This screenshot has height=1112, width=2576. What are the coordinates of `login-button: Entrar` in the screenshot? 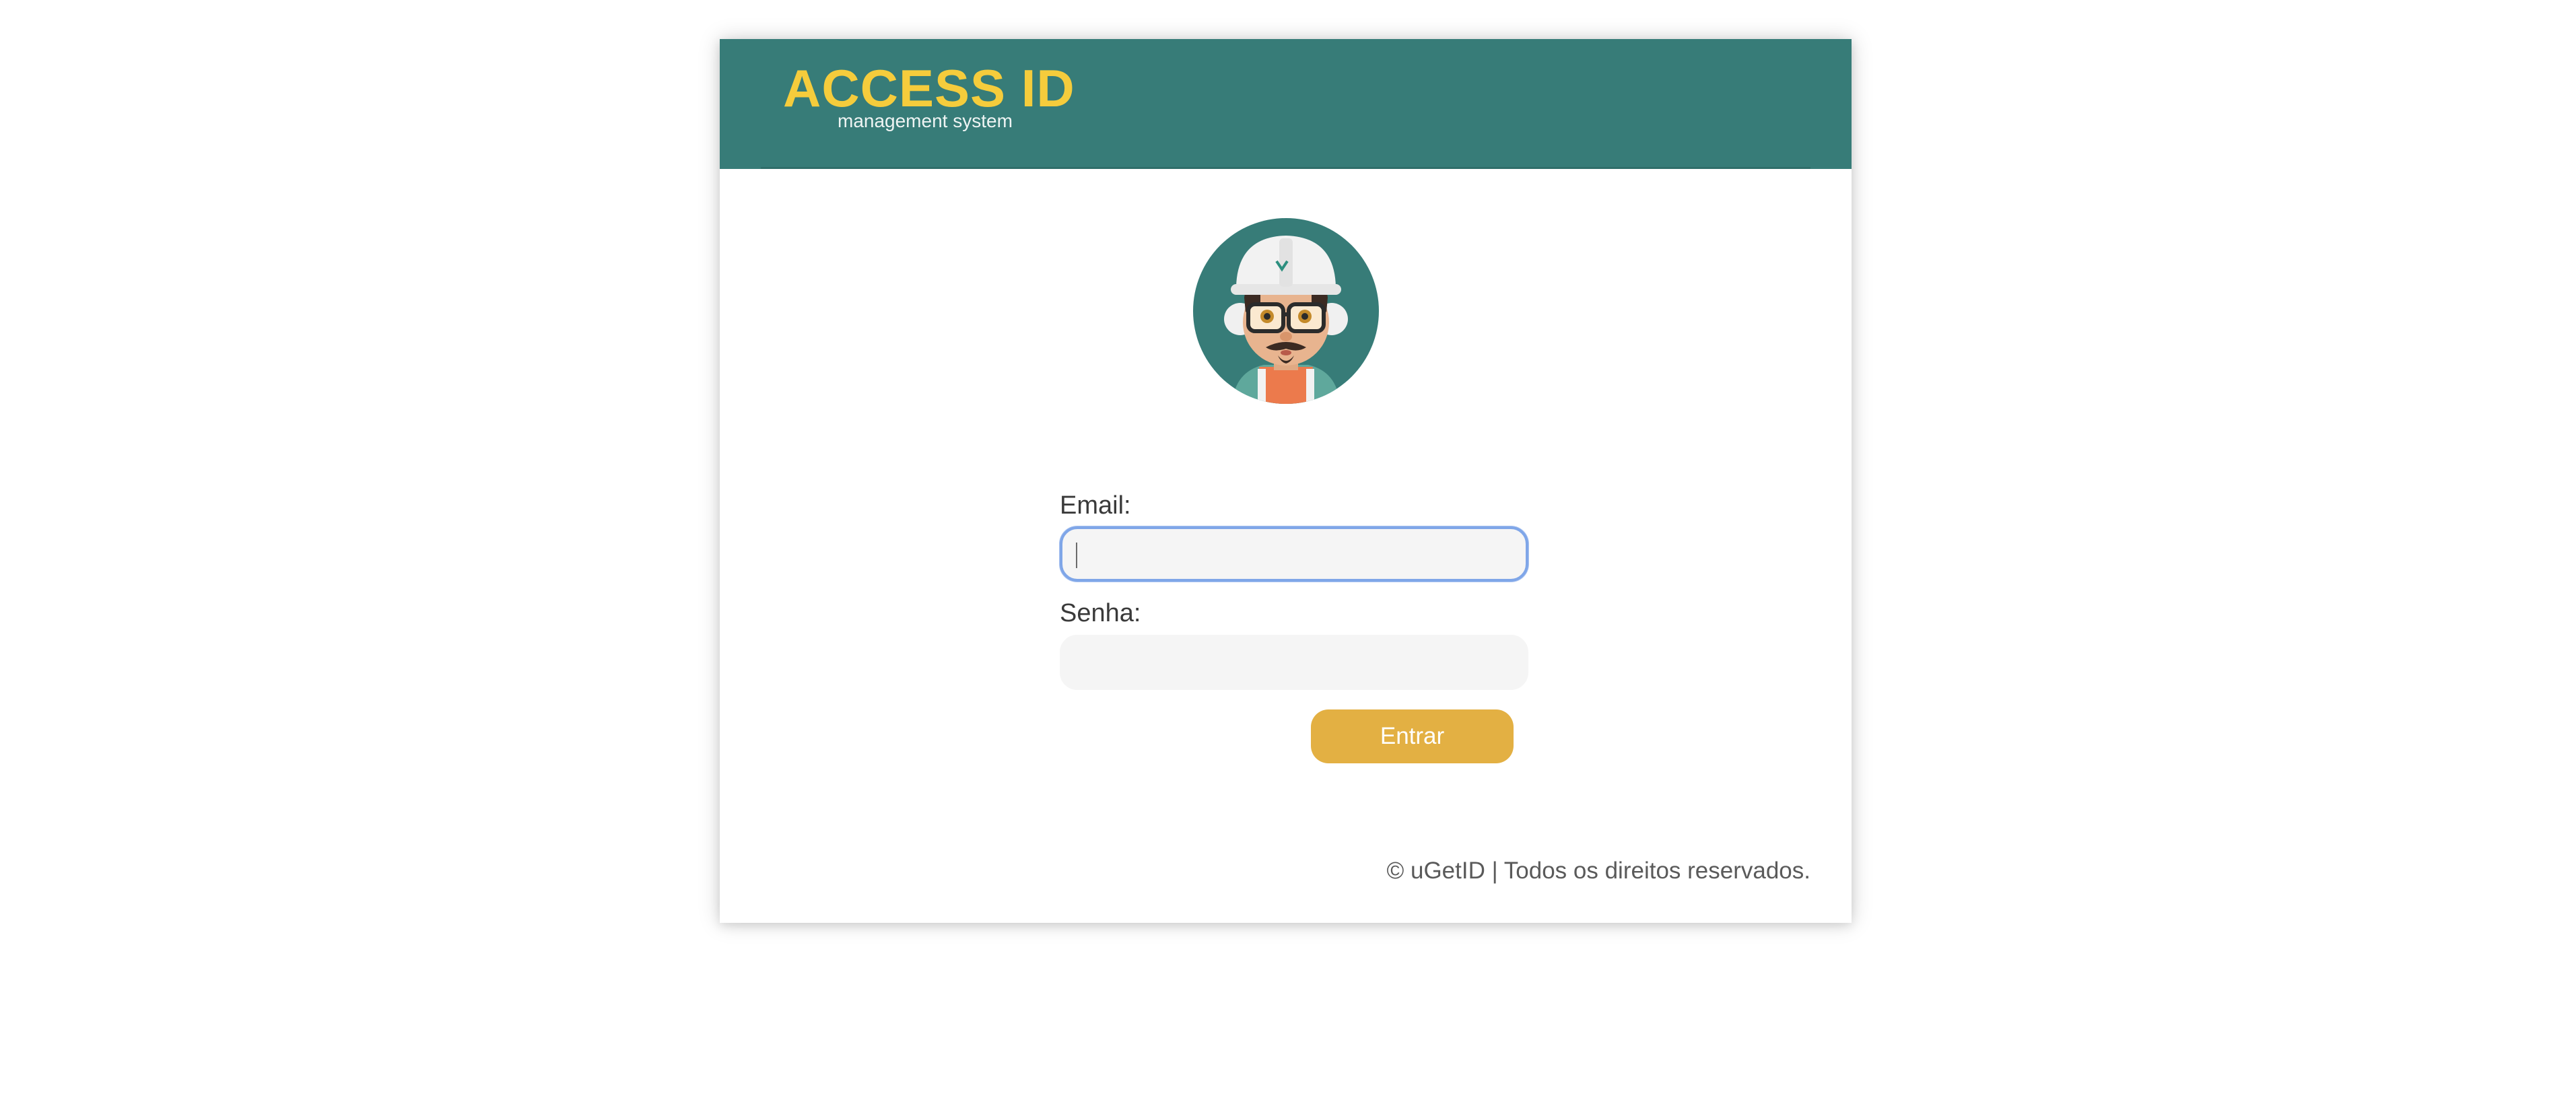 It's located at (1412, 736).